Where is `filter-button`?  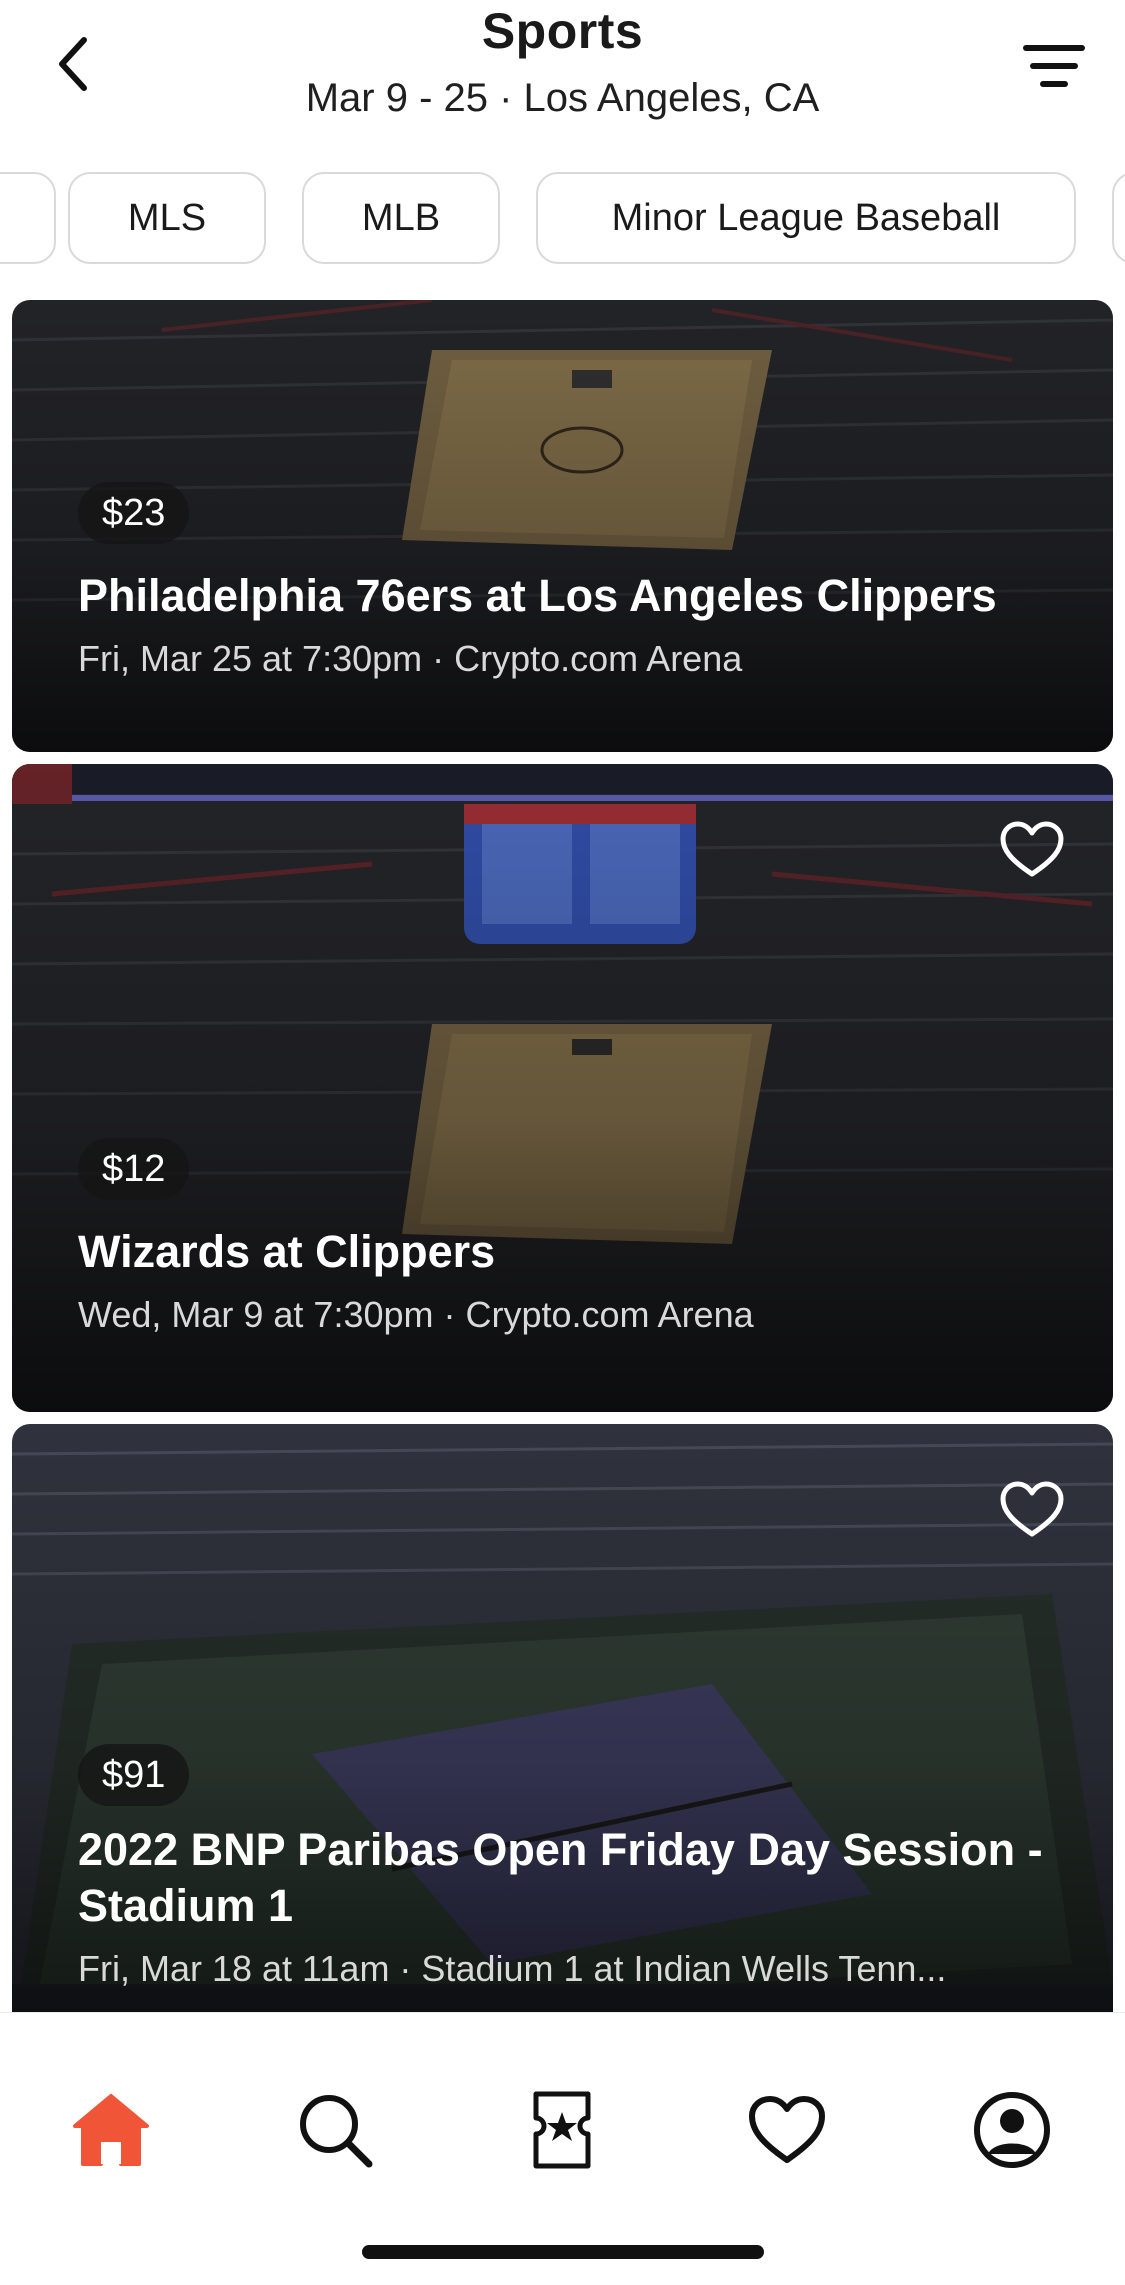
filter-button is located at coordinates (1054, 66).